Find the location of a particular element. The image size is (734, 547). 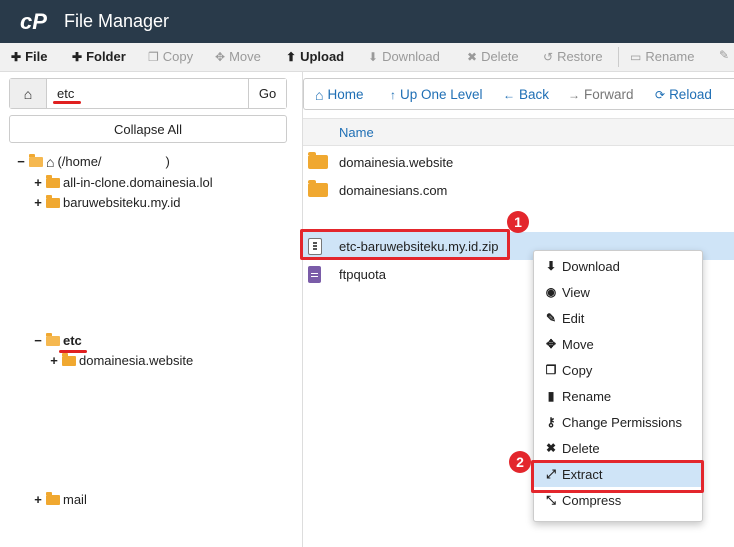

file-row: domainesia.website is located at coordinates (518, 162).